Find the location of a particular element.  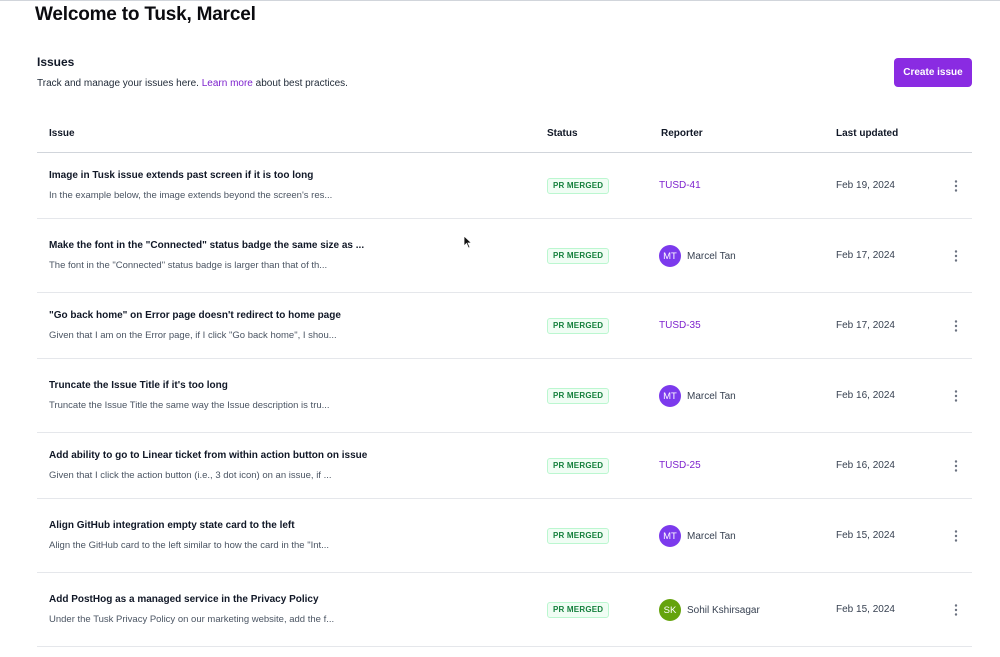

column-header-status: Status is located at coordinates (562, 133).